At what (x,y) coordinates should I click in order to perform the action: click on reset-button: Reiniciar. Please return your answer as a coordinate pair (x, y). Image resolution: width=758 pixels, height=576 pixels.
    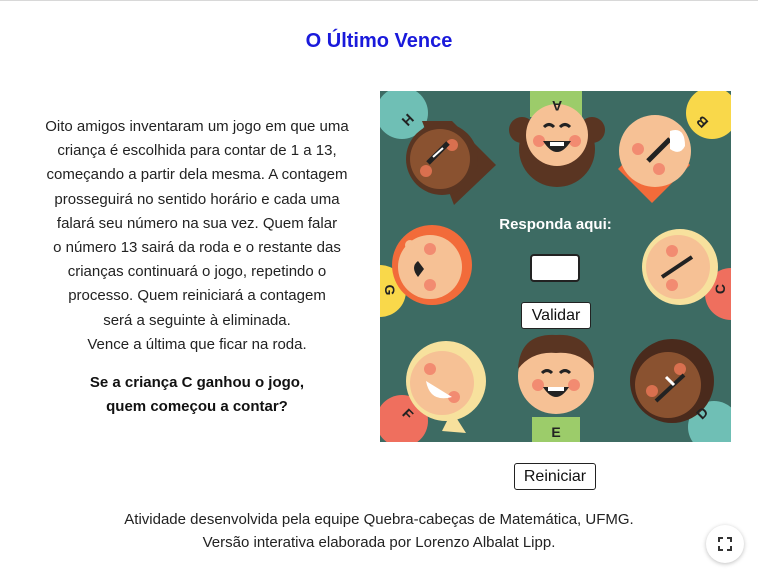
    Looking at the image, I should click on (555, 476).